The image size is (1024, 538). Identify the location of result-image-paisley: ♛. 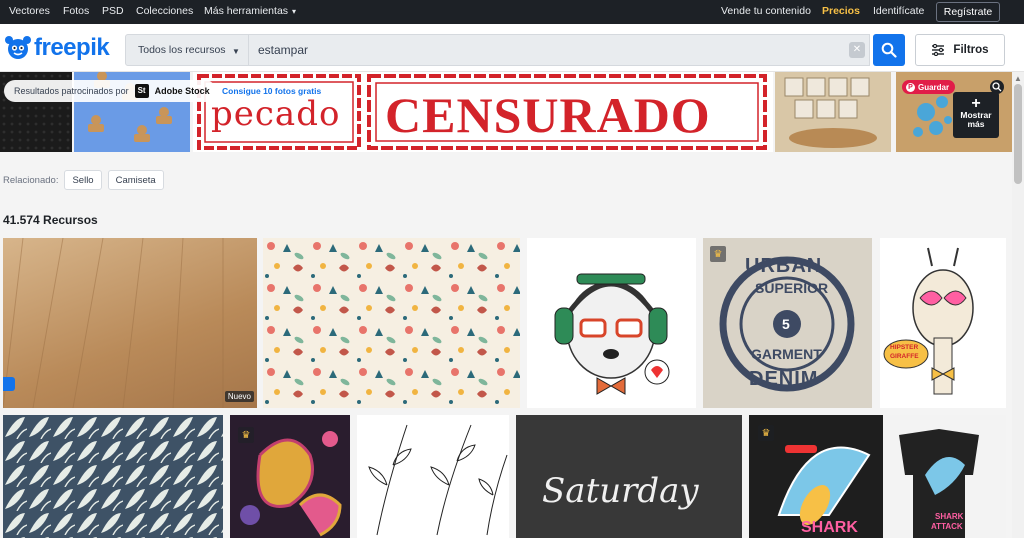
(290, 476).